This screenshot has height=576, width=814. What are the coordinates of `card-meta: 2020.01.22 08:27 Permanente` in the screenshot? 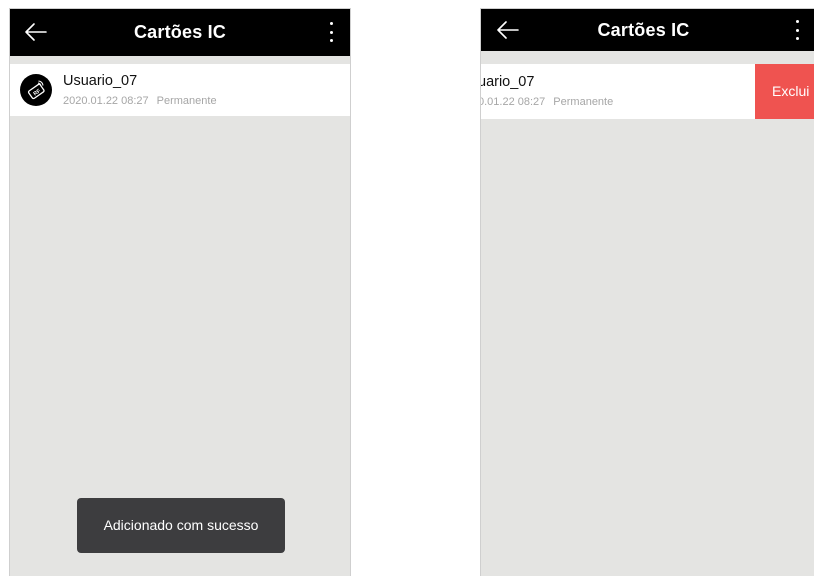 It's located at (140, 101).